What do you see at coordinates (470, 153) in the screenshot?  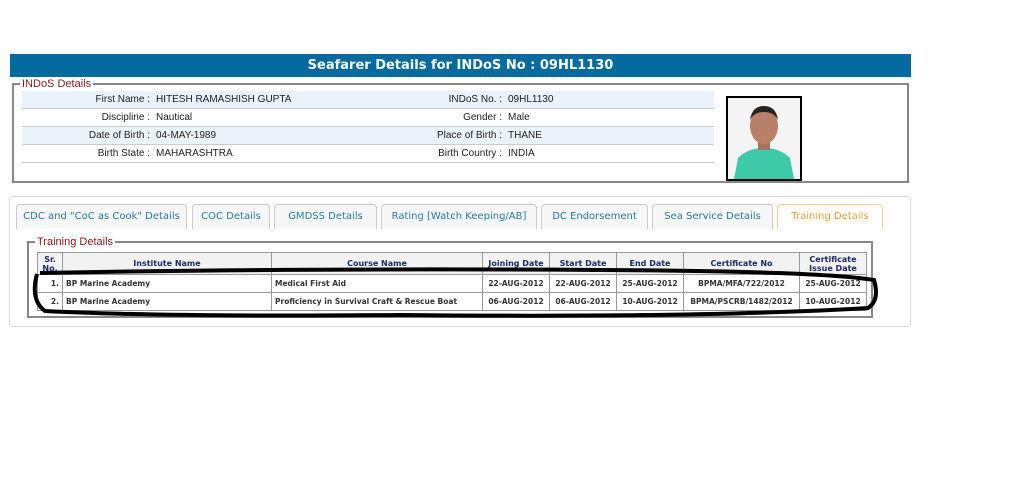 I see `field-label: Birth Country :` at bounding box center [470, 153].